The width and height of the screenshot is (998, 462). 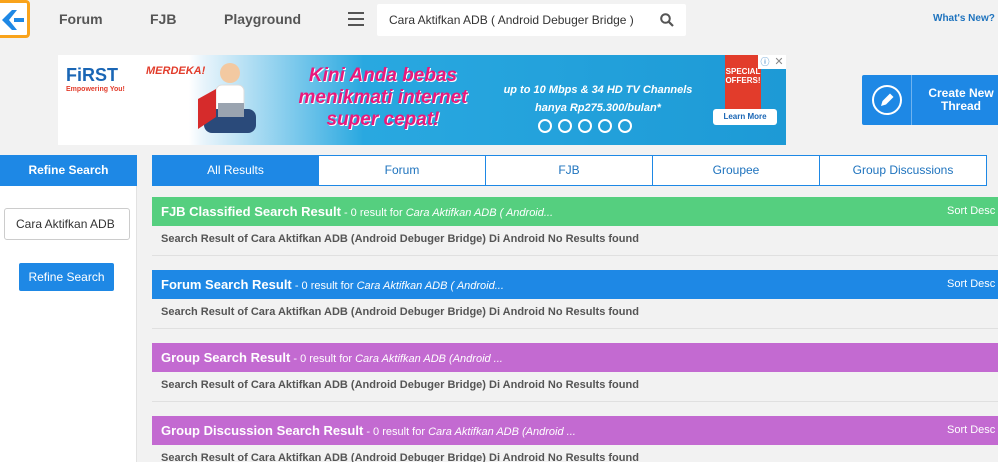 I want to click on hamburger-menu-icon, so click(x=356, y=19).